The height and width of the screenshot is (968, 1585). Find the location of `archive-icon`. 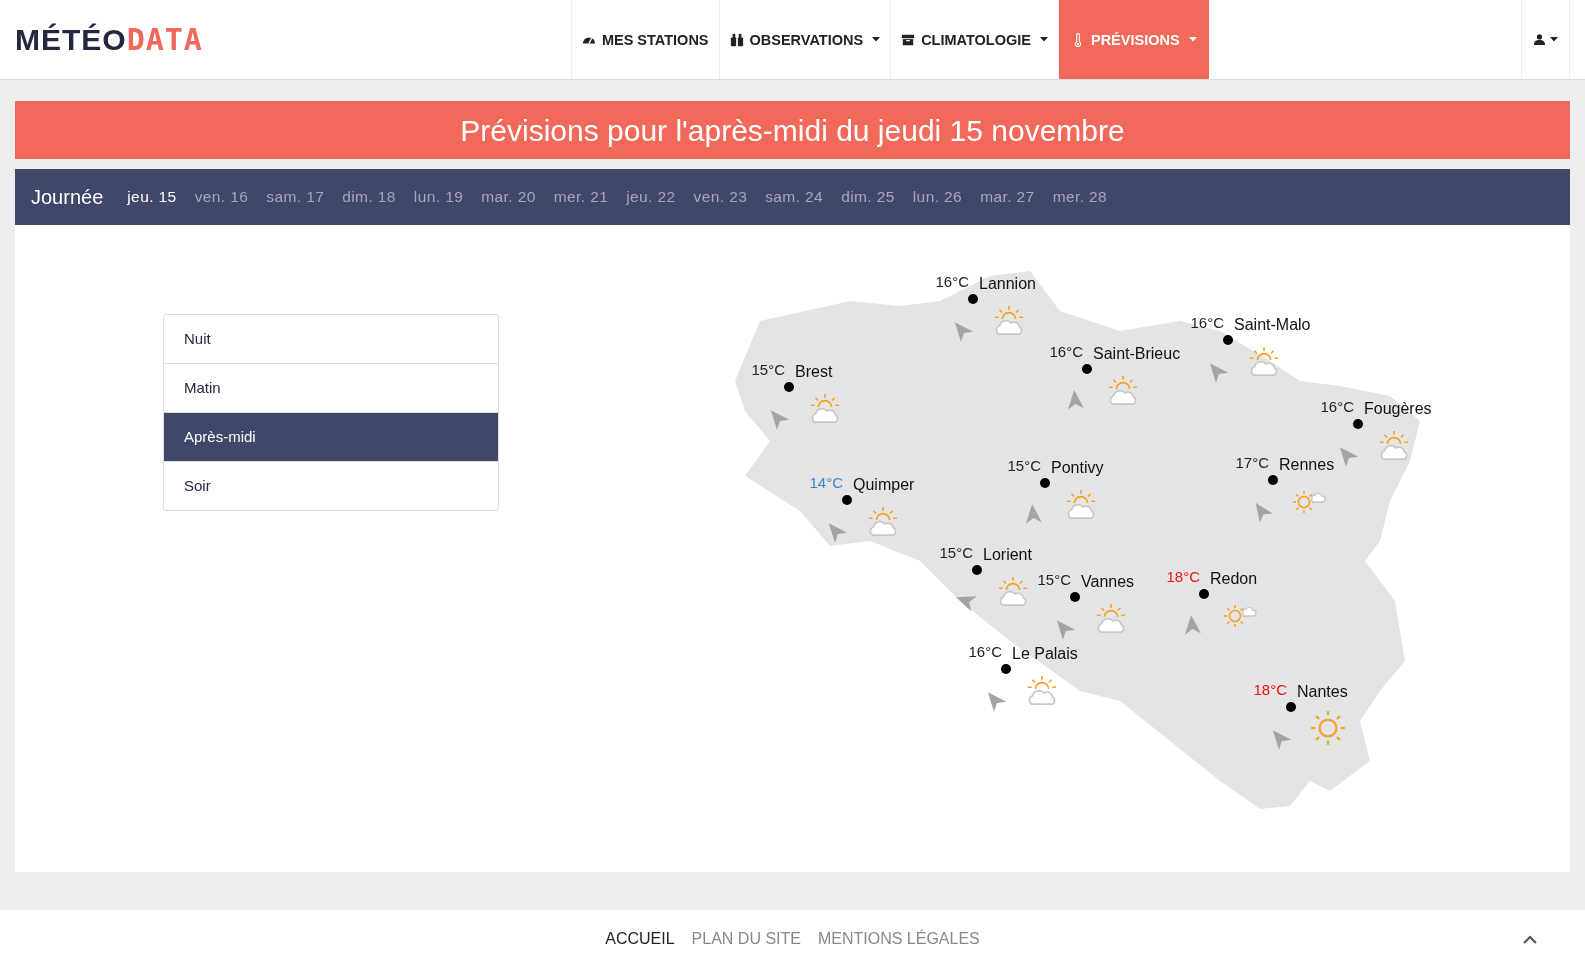

archive-icon is located at coordinates (908, 39).